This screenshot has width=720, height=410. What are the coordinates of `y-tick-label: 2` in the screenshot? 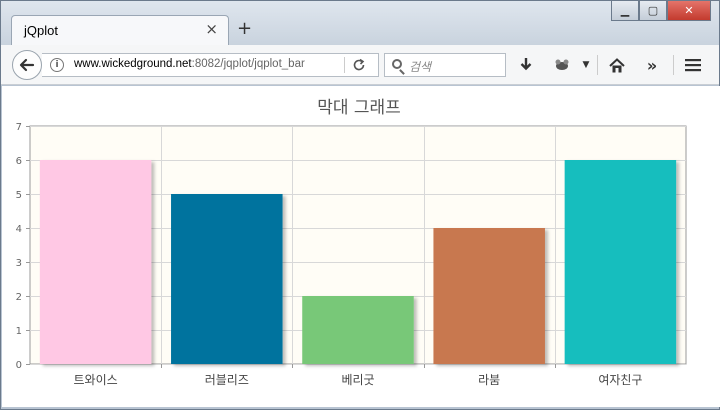 It's located at (19, 297).